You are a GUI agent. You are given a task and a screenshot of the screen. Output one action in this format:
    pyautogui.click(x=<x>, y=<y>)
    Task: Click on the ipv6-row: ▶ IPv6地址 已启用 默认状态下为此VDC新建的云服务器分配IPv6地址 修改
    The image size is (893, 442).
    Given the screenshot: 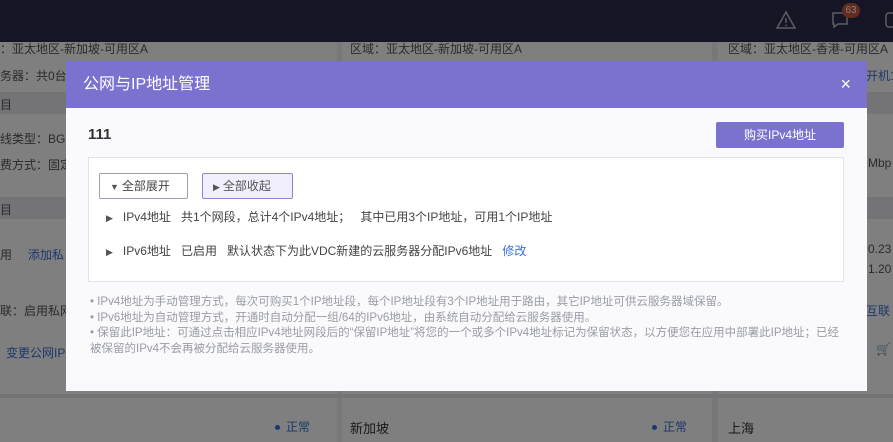 What is the action you would take?
    pyautogui.click(x=316, y=250)
    